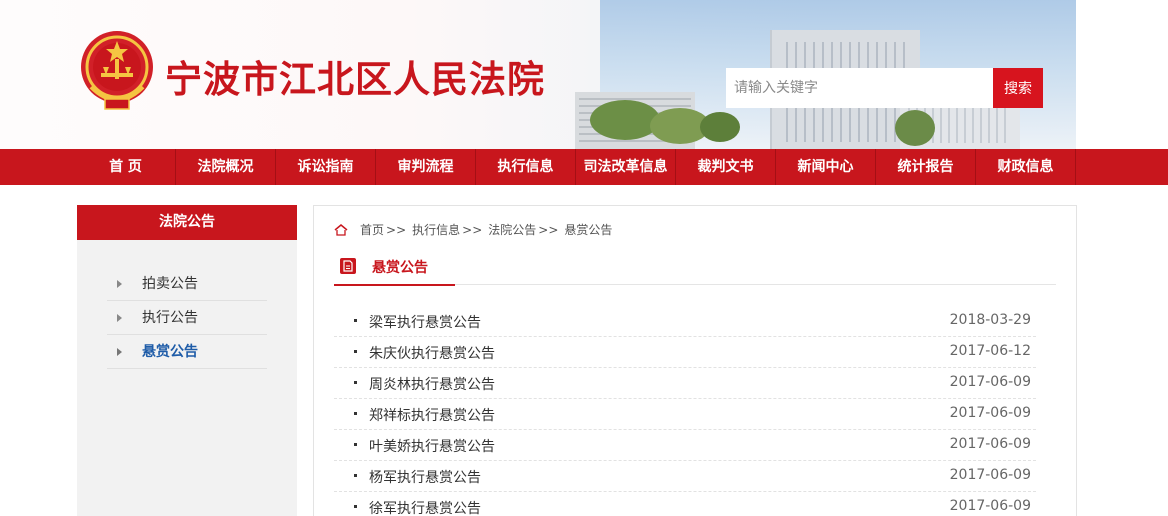 The height and width of the screenshot is (516, 1168). I want to click on list-item-title: 梁军执行悬赏公告, so click(425, 322).